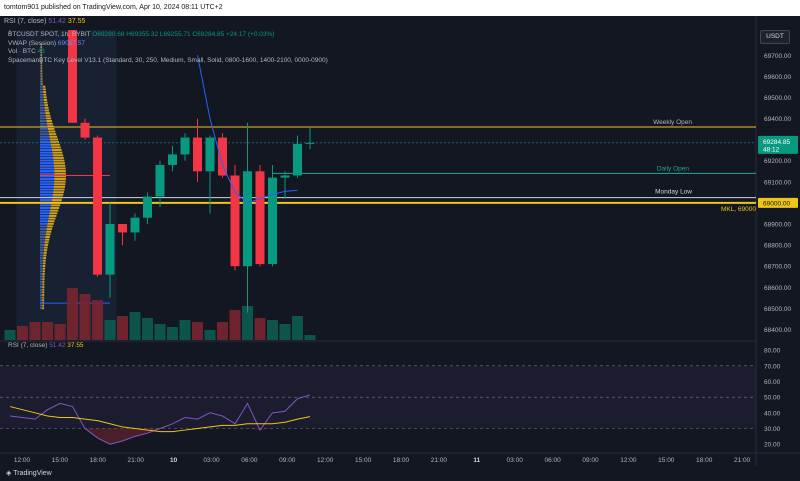  What do you see at coordinates (672, 122) in the screenshot?
I see `label-weekly-open: Weekly Open` at bounding box center [672, 122].